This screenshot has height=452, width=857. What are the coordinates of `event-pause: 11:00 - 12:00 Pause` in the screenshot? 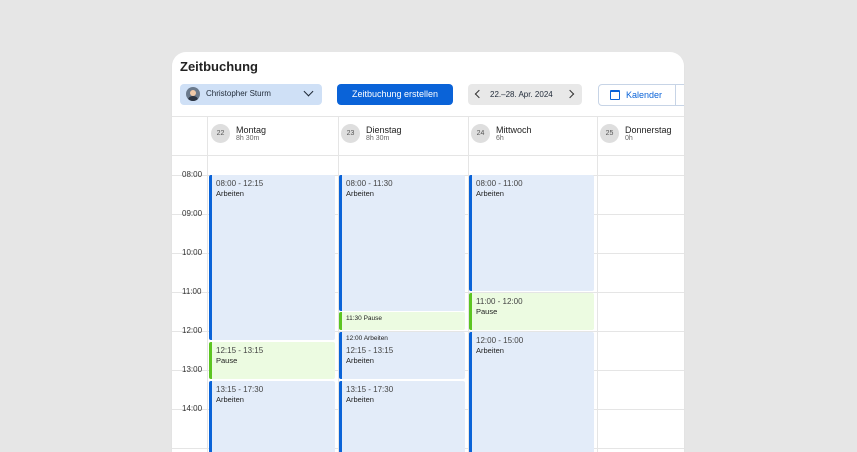 It's located at (531, 311).